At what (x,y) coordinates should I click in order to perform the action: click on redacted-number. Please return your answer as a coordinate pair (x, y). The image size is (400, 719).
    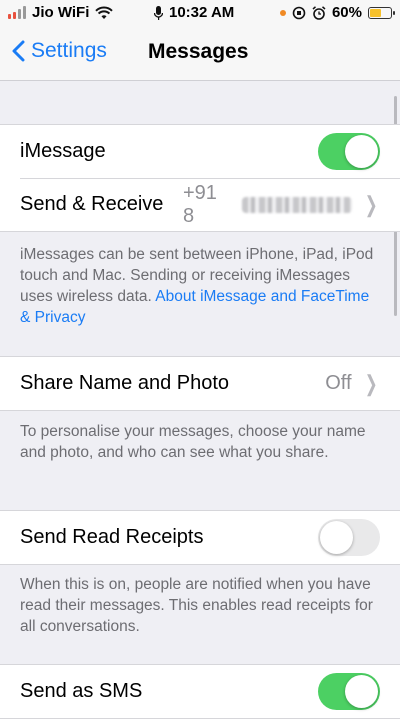
    Looking at the image, I should click on (297, 204).